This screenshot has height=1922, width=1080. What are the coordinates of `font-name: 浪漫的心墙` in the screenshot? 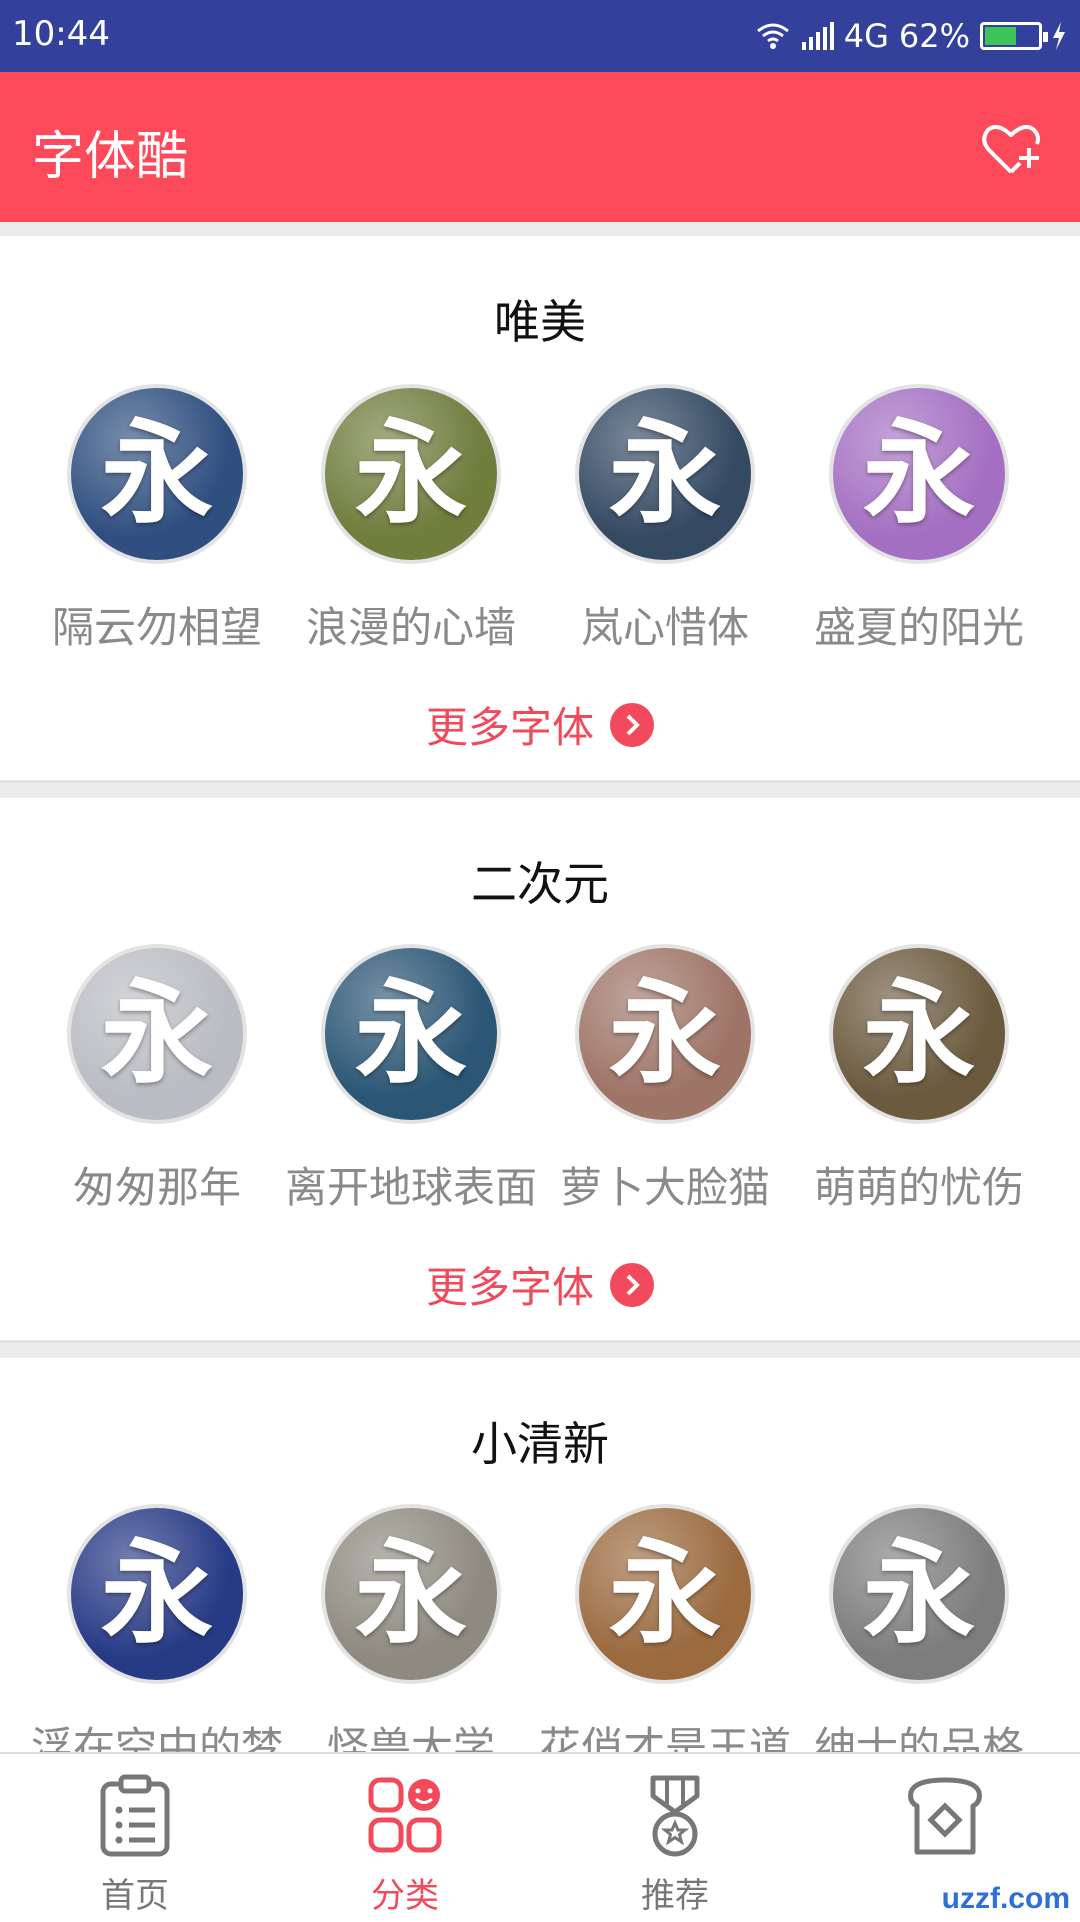 It's located at (410, 627).